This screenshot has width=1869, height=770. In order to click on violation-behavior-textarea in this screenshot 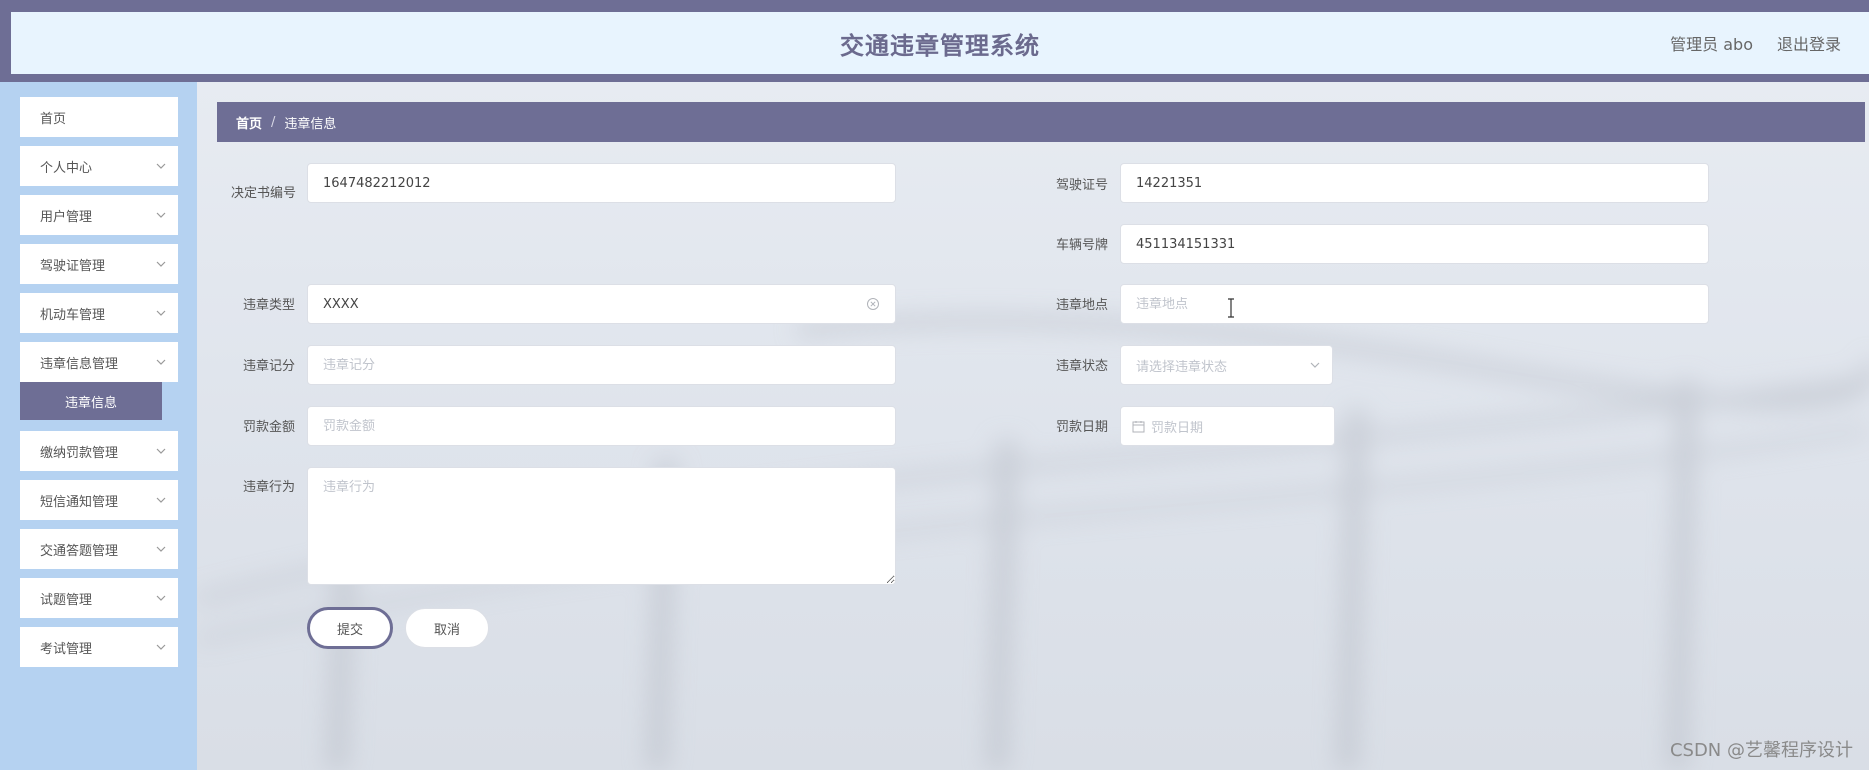, I will do `click(601, 526)`.